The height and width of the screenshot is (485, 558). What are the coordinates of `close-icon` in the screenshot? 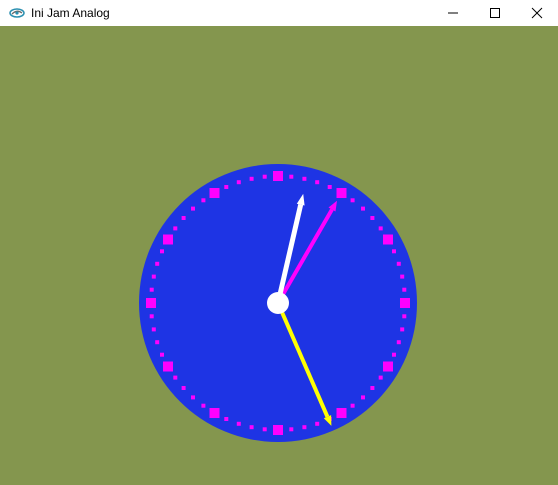 It's located at (537, 13).